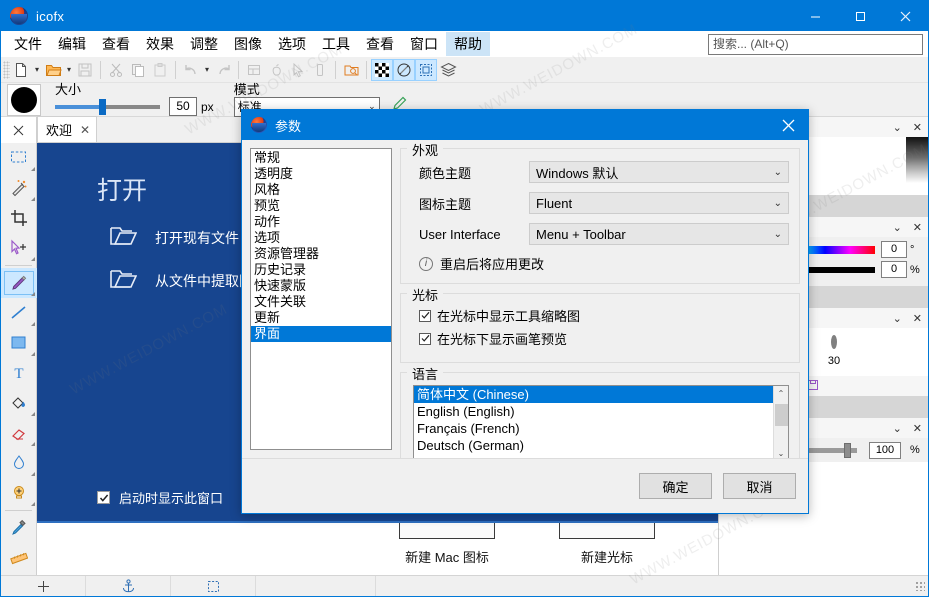 This screenshot has height=597, width=929. Describe the element at coordinates (321, 318) in the screenshot. I see `category-update: 更新` at that location.